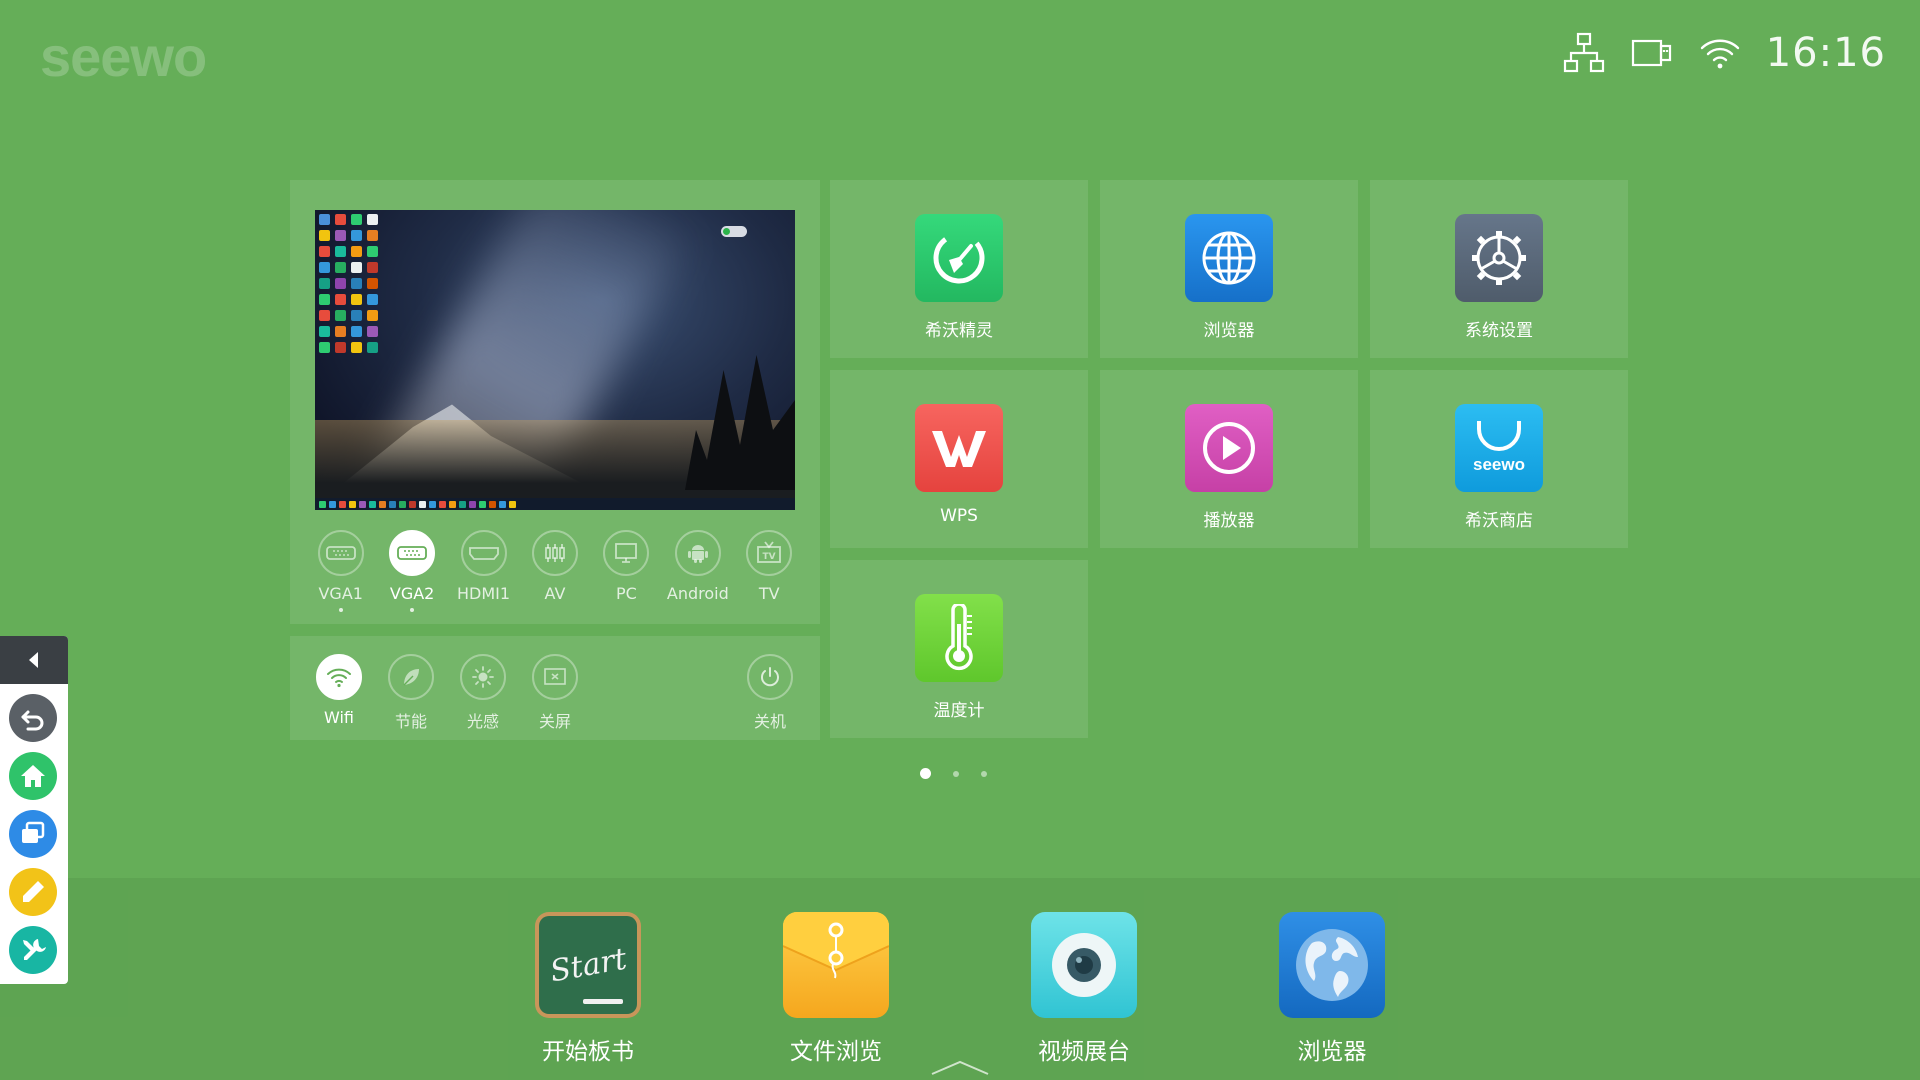 The height and width of the screenshot is (1080, 1920). Describe the element at coordinates (482, 721) in the screenshot. I see `light-sensor-label: 光感` at that location.